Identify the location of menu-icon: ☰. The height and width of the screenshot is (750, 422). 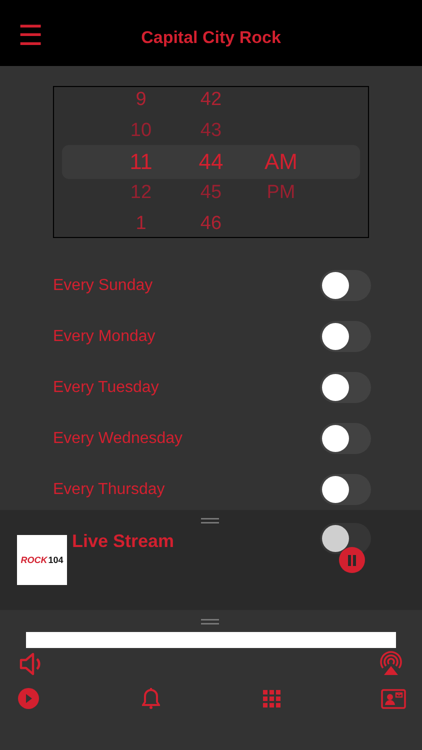
(30, 36).